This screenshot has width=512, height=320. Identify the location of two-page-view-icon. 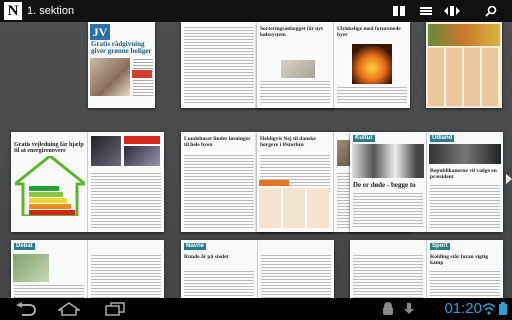
(399, 11).